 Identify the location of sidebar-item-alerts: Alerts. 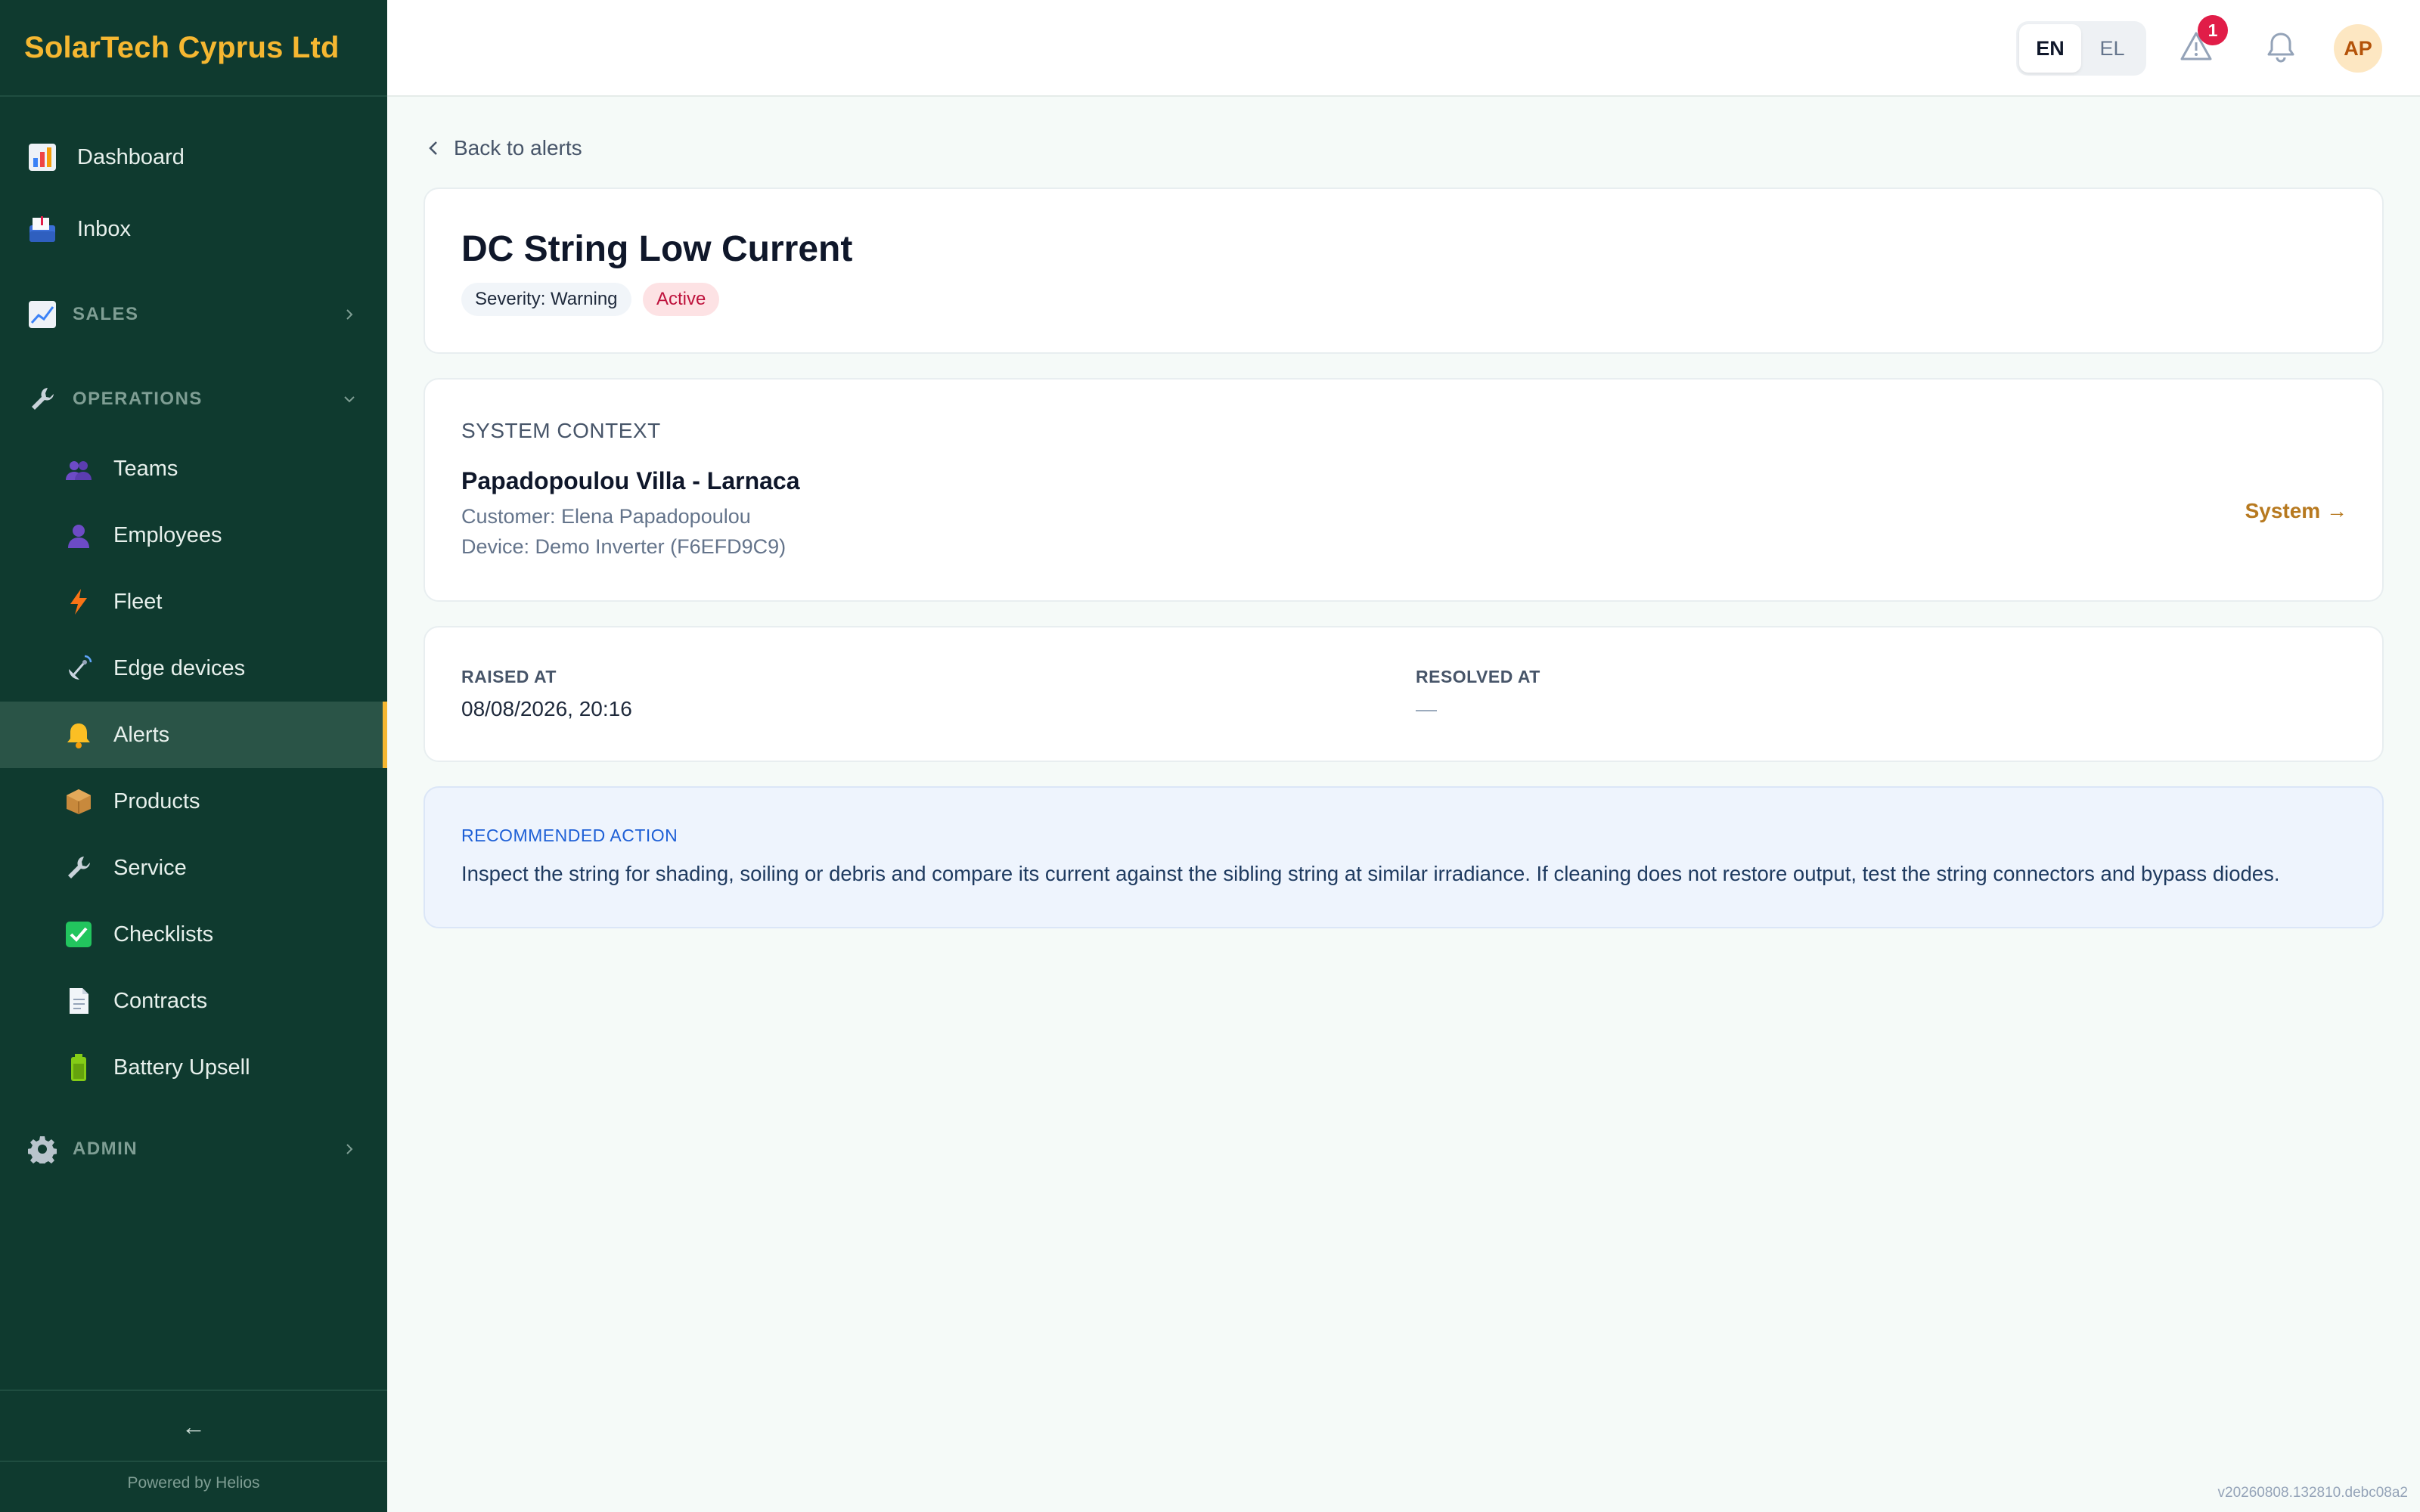
(193, 735).